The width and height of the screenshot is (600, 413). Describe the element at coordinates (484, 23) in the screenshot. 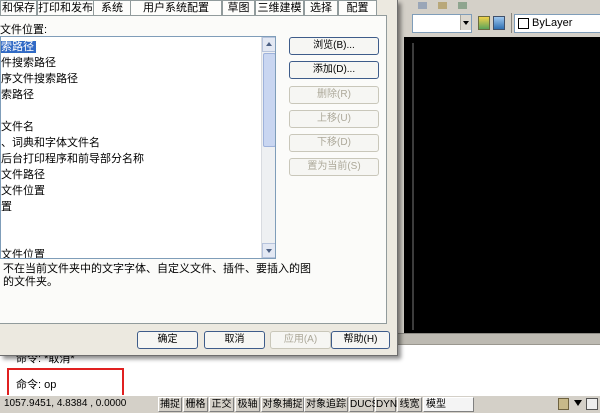

I see `layer-manager-icon` at that location.